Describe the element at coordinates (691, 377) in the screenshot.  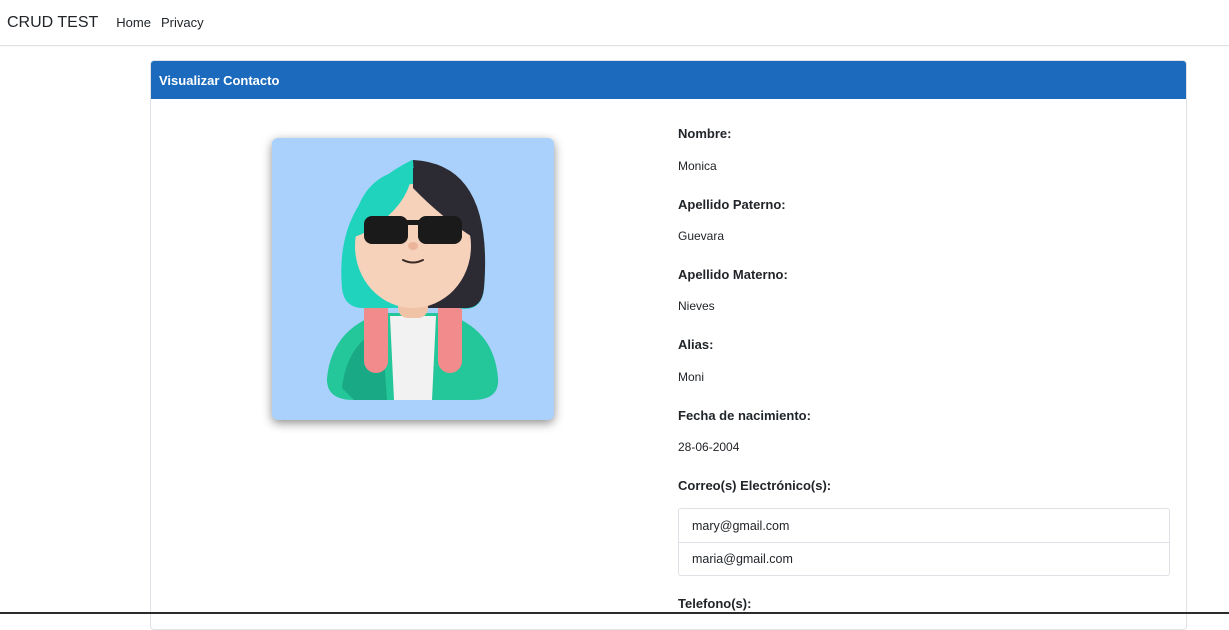
I see `alias-value: Moni` at that location.